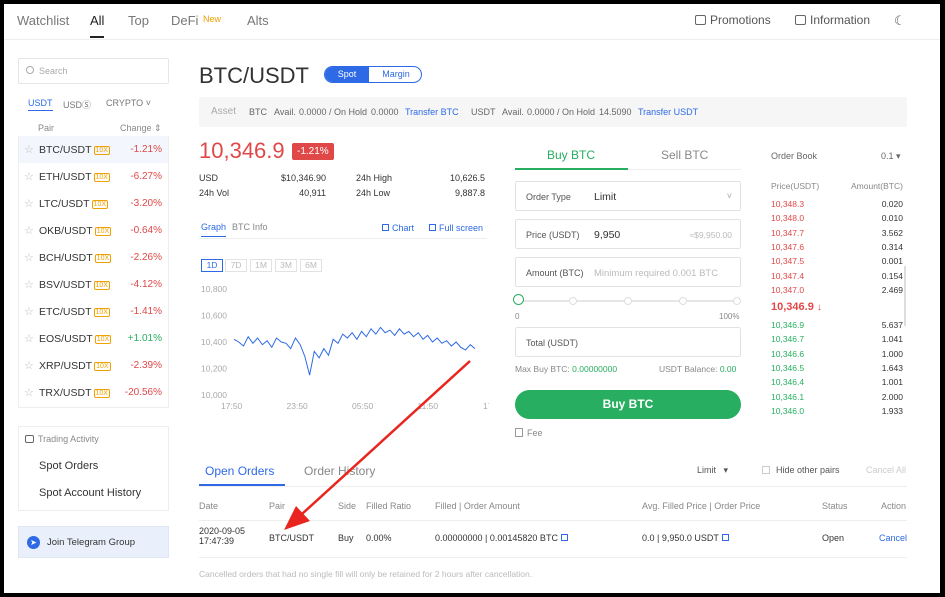  Describe the element at coordinates (93, 365) in the screenshot. I see `pair-row: ☆ XRP/USDT 10X -2.39%` at that location.